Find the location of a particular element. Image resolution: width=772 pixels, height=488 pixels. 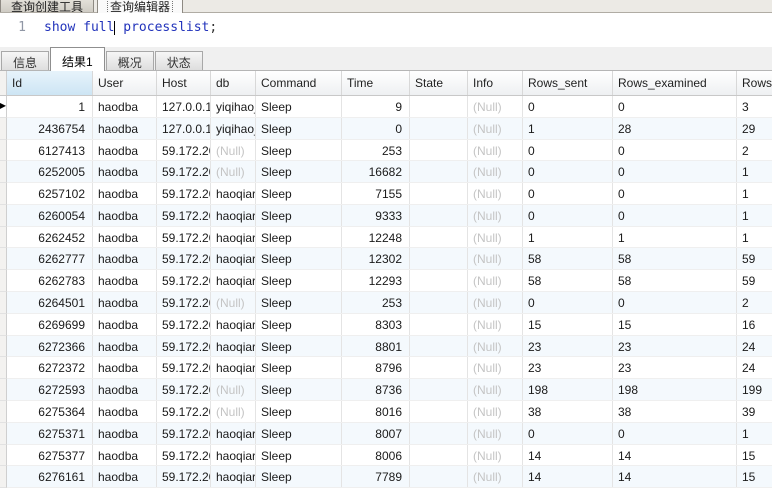

cell: 16682 is located at coordinates (376, 172).